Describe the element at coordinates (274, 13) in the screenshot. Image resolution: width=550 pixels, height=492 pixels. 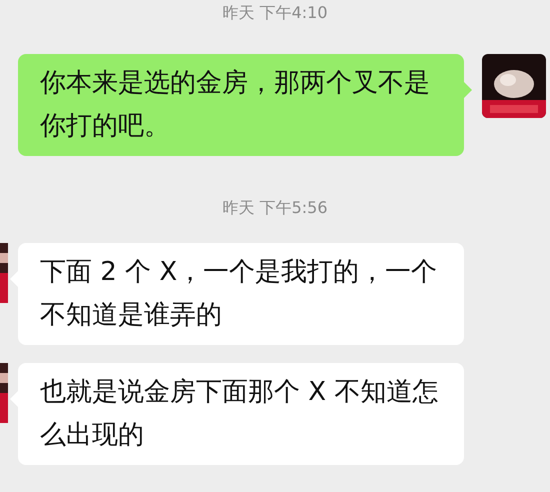
I see `timestamp: 昨天 下午4:10` at that location.